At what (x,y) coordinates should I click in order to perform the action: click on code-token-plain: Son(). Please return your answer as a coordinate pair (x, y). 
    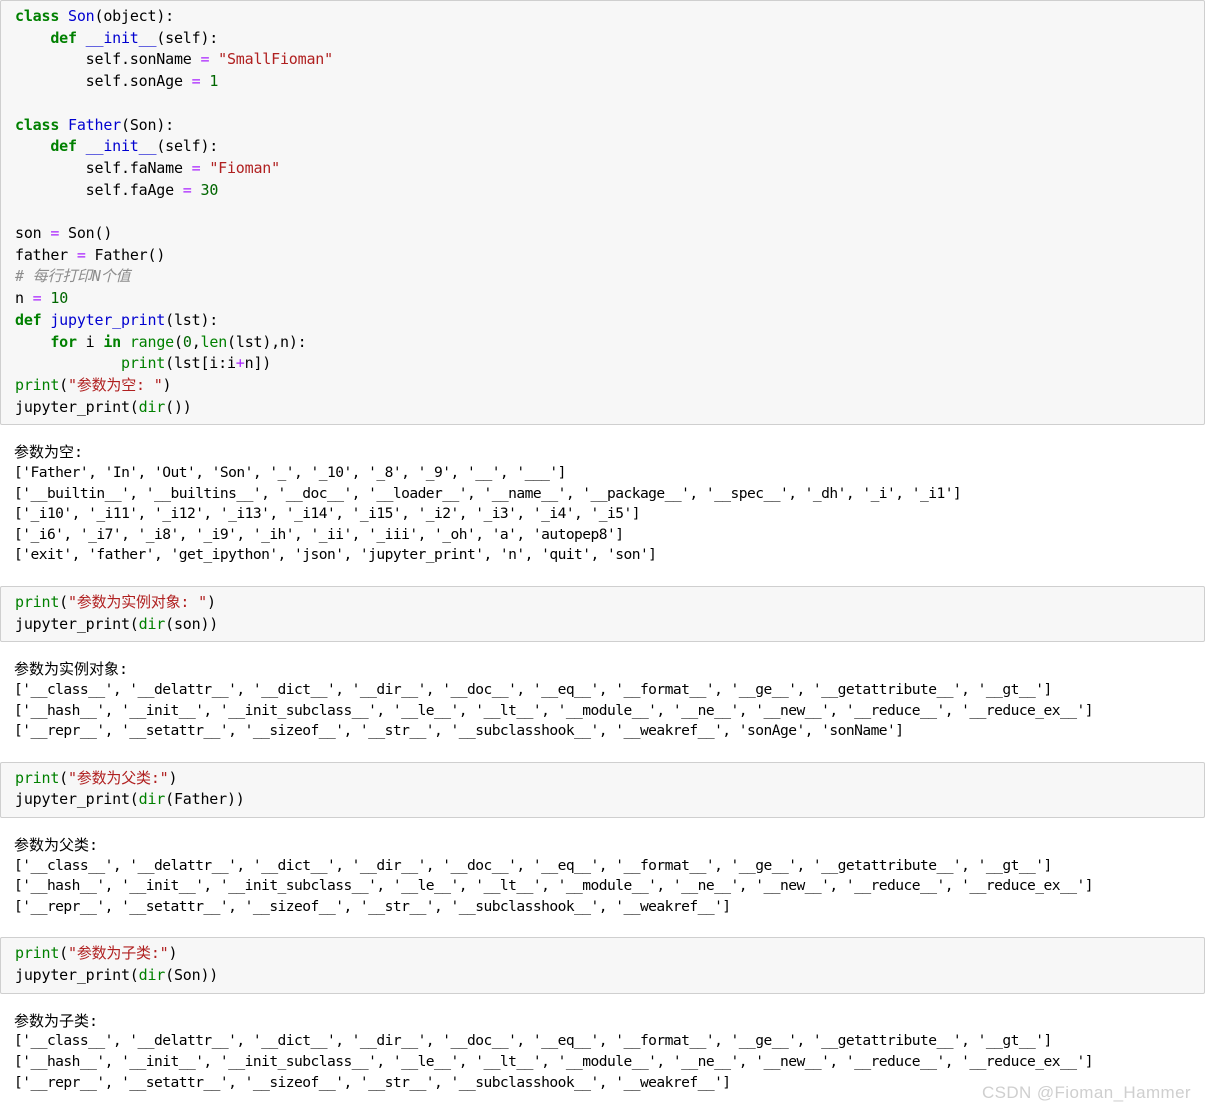
    Looking at the image, I should click on (86, 233).